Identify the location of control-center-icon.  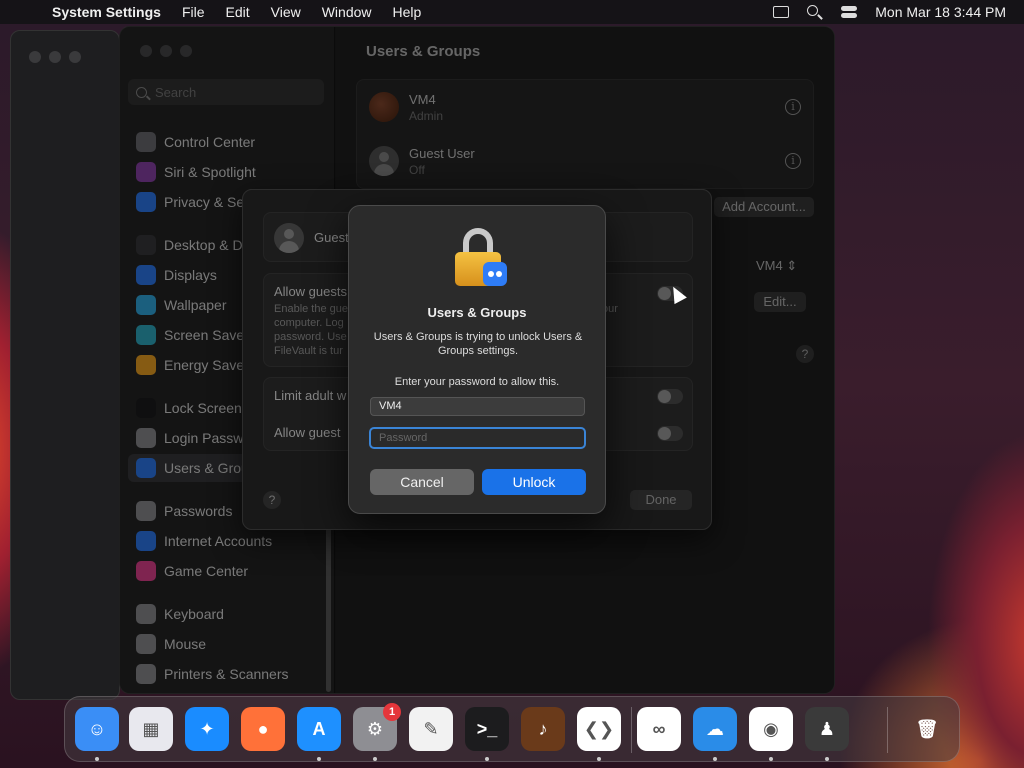
(849, 12).